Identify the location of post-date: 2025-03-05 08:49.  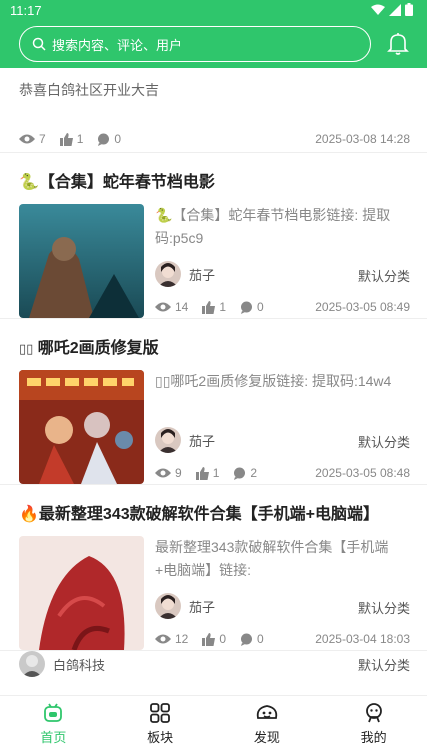
(362, 307).